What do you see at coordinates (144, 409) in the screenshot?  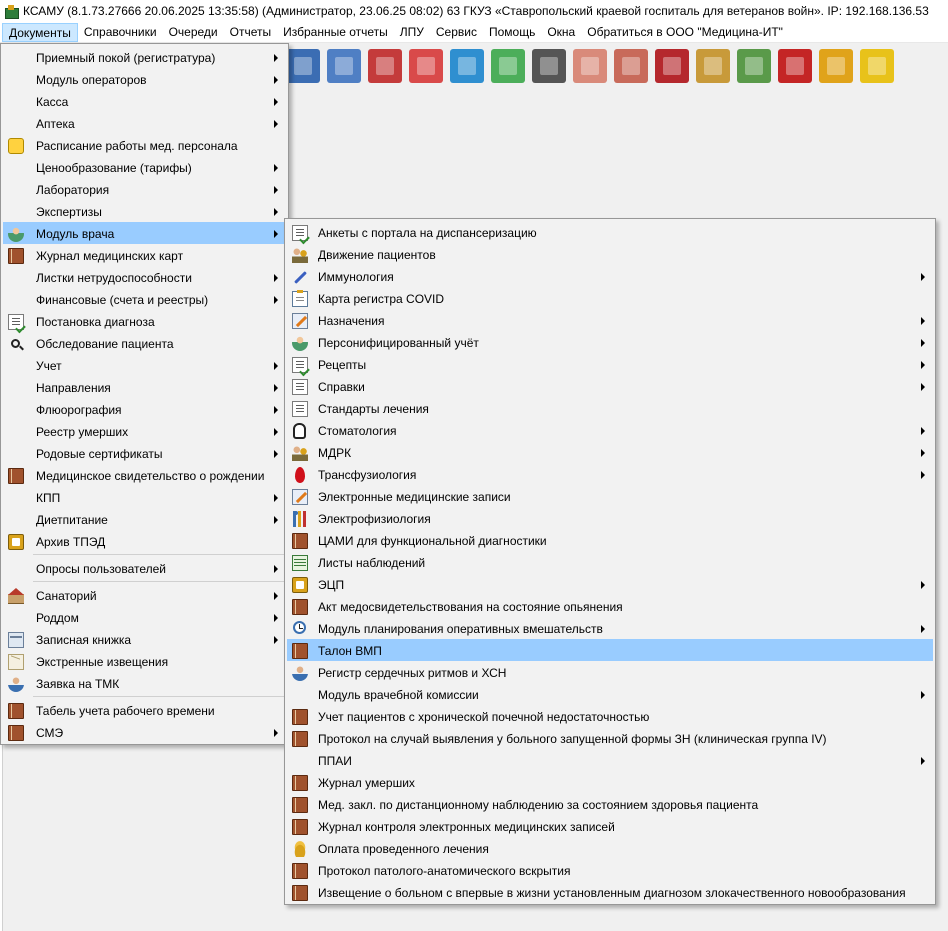 I see `documents-menu-item: Флюорография` at bounding box center [144, 409].